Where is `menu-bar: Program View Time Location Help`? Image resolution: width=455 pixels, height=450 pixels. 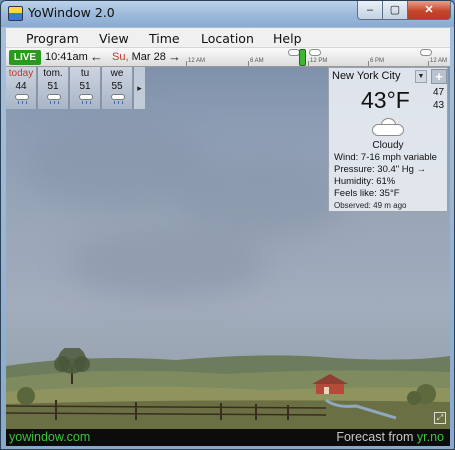 menu-bar: Program View Time Location Help is located at coordinates (228, 38).